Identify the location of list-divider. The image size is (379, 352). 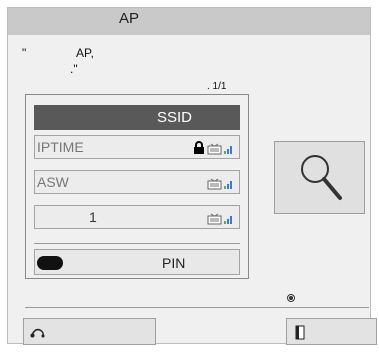
(137, 243).